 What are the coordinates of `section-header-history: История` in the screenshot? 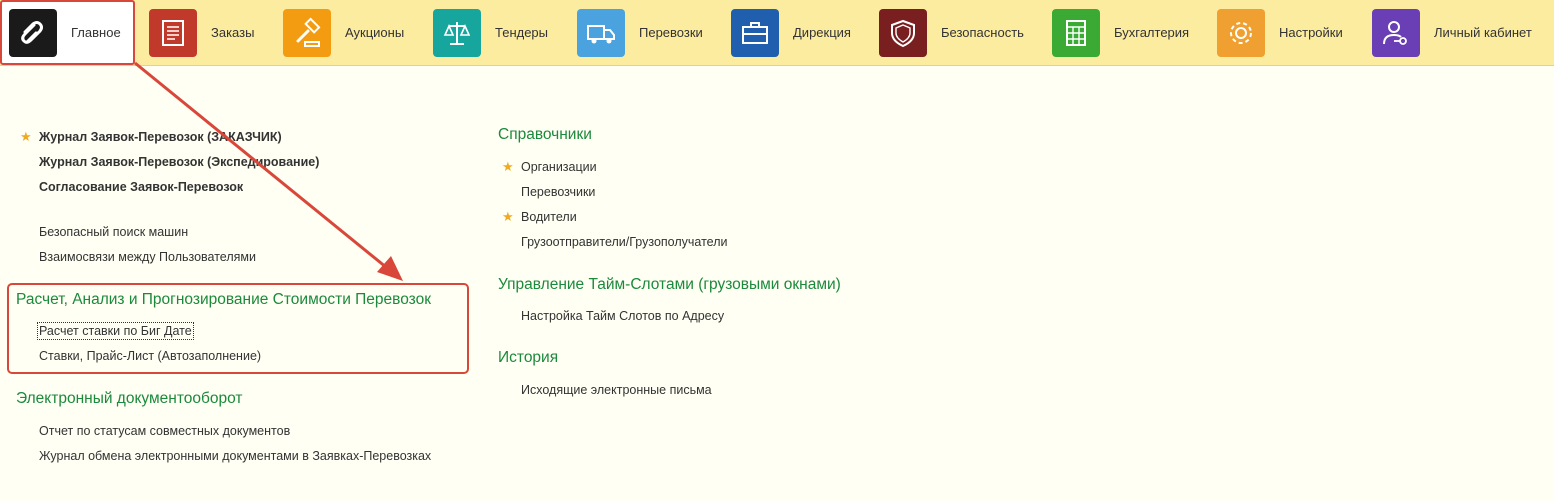 It's located at (528, 357).